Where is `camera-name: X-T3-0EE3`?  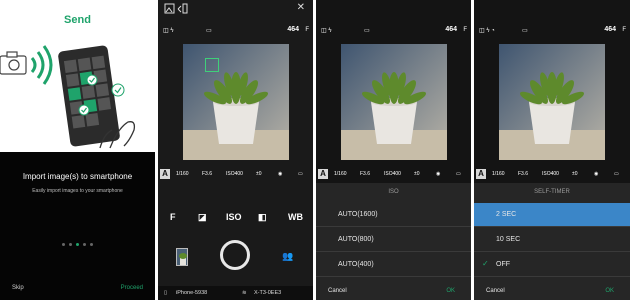
camera-name: X-T3-0EE3 is located at coordinates (268, 293).